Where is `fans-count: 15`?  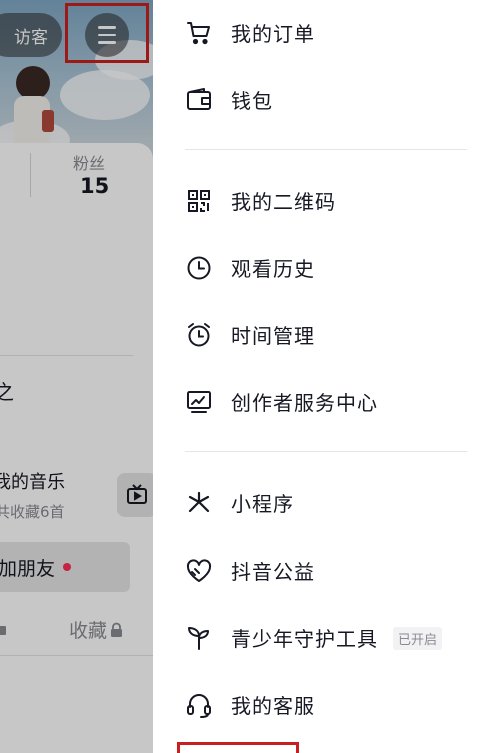 fans-count: 15 is located at coordinates (94, 186).